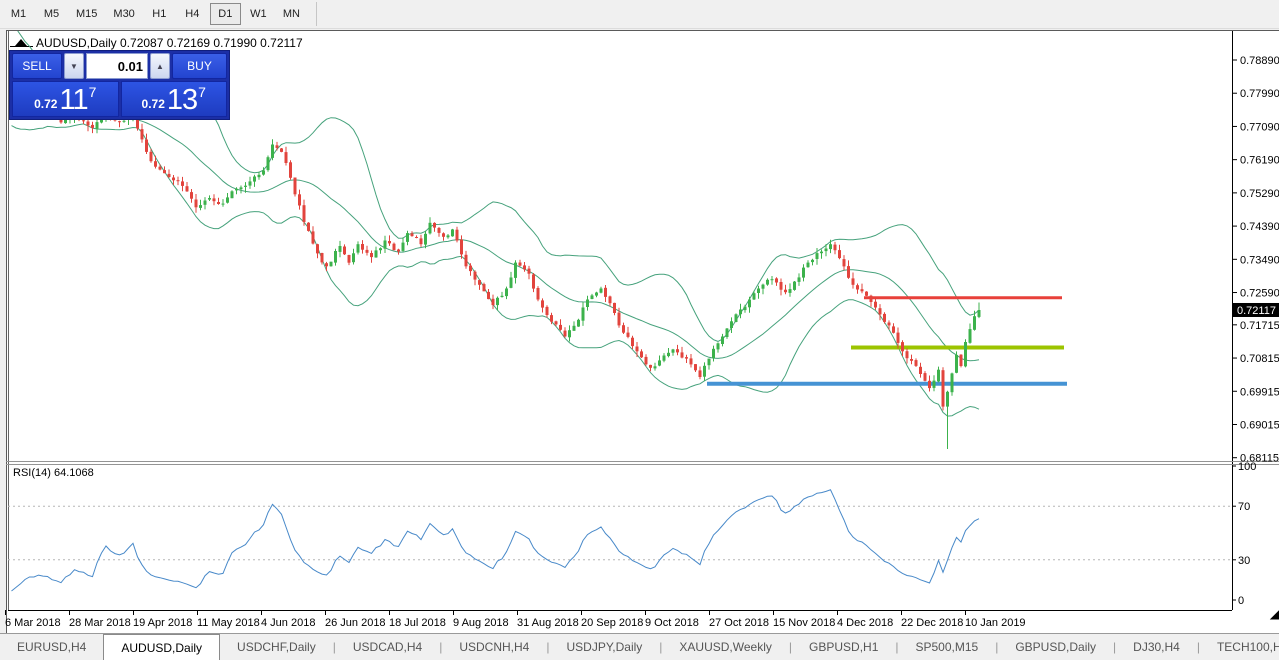 This screenshot has height=660, width=1279. Describe the element at coordinates (182, 100) in the screenshot. I see `buy-price-big: 13` at that location.